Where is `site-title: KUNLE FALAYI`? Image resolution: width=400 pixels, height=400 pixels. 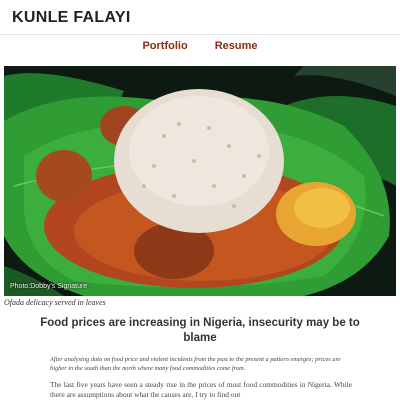
site-title: KUNLE FALAYI is located at coordinates (71, 18).